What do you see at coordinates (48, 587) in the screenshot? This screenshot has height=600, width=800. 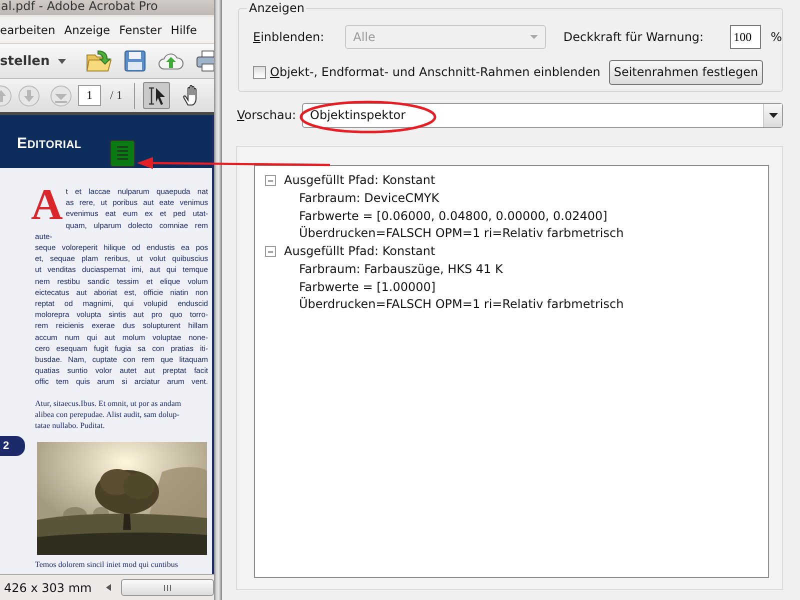 I see `page-dimensions: 426 x 303 mm` at bounding box center [48, 587].